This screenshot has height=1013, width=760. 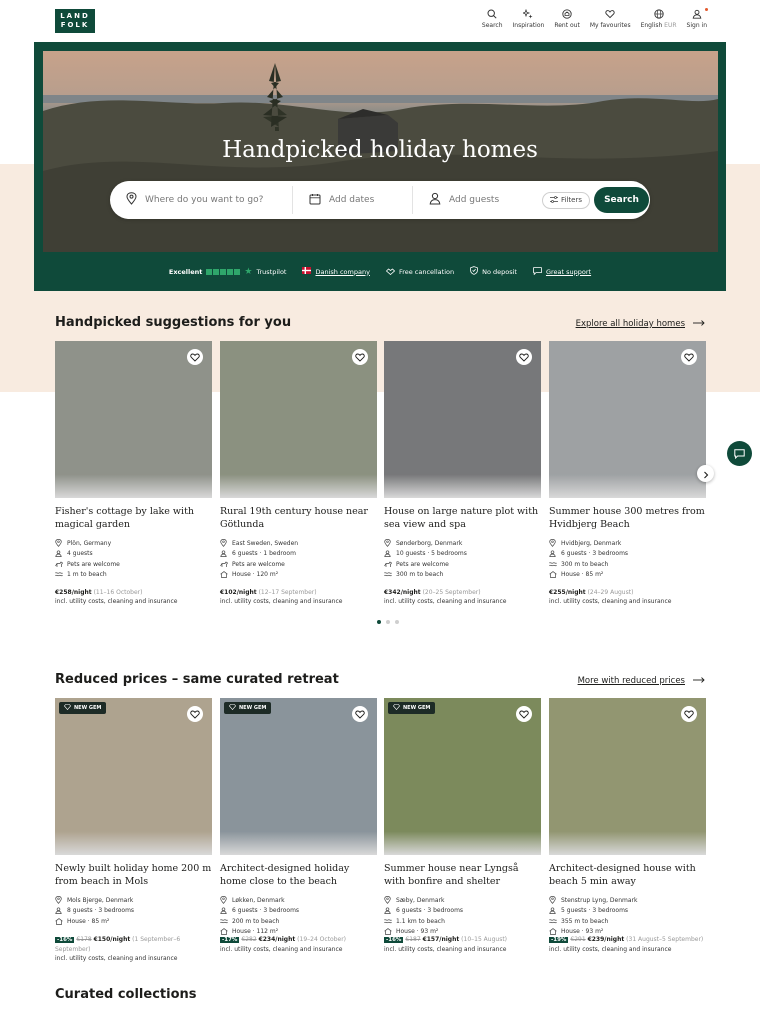 I want to click on price-per-night: €157/night, so click(x=441, y=939).